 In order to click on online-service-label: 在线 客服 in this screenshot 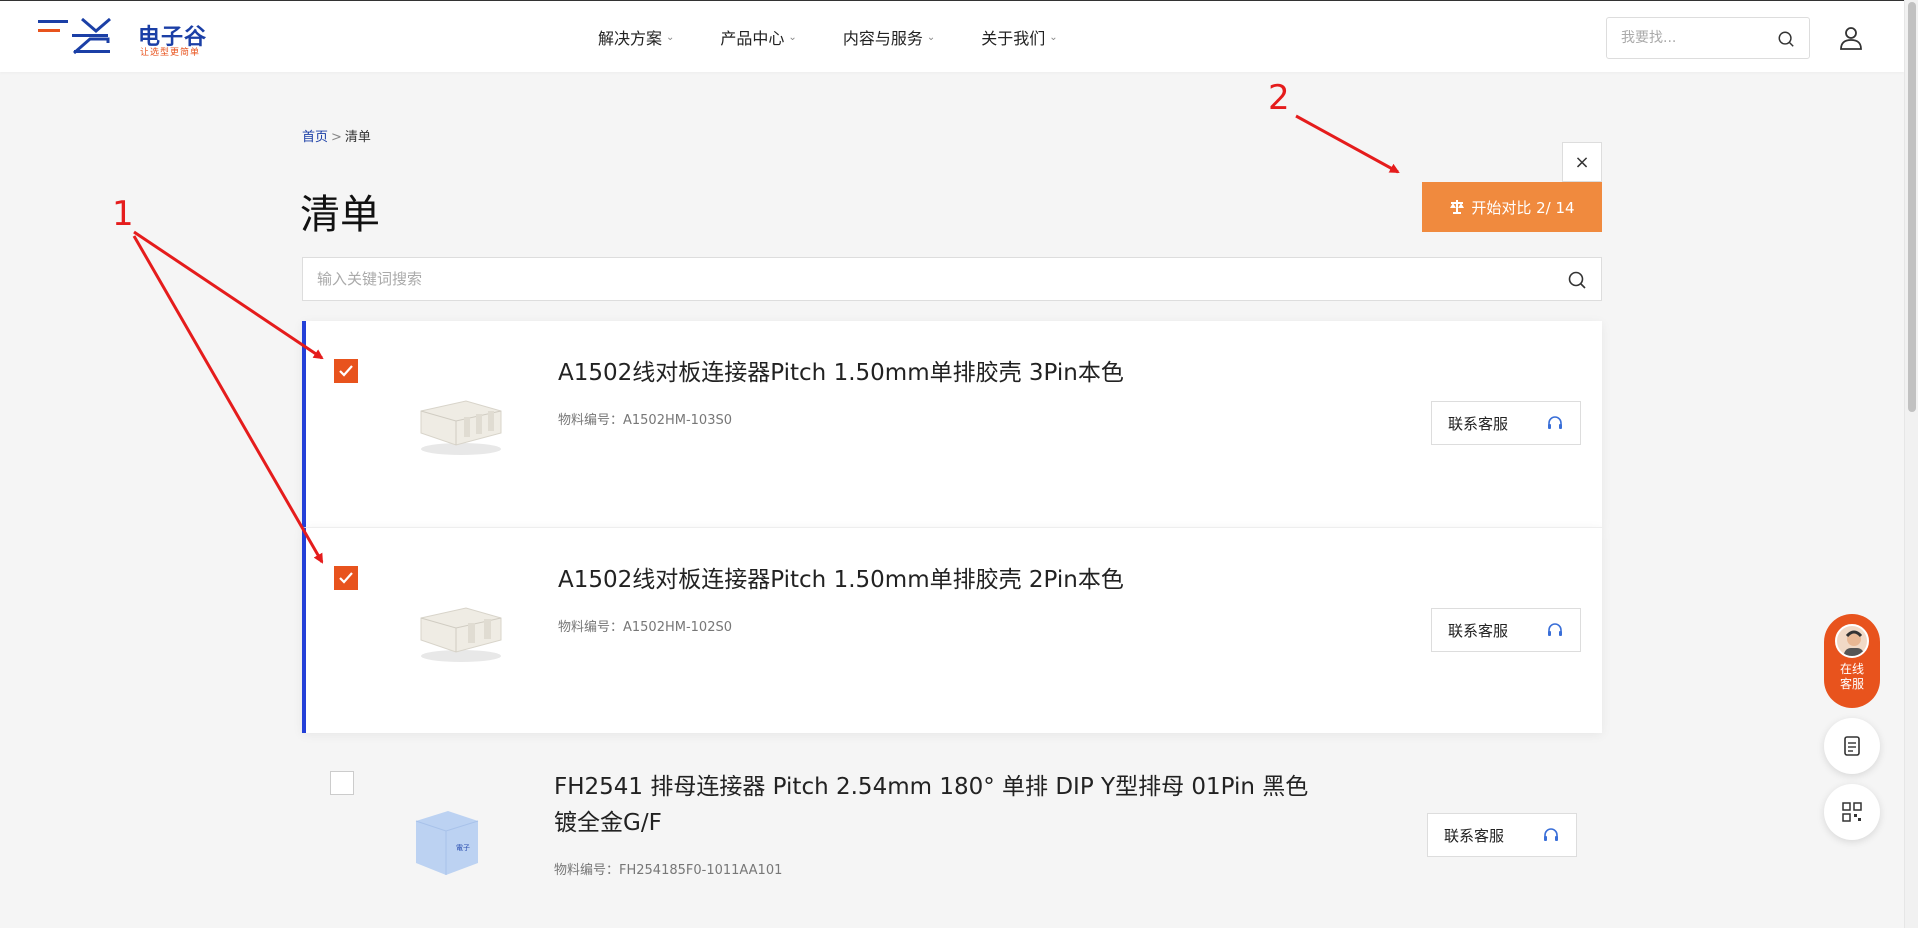, I will do `click(1851, 676)`.